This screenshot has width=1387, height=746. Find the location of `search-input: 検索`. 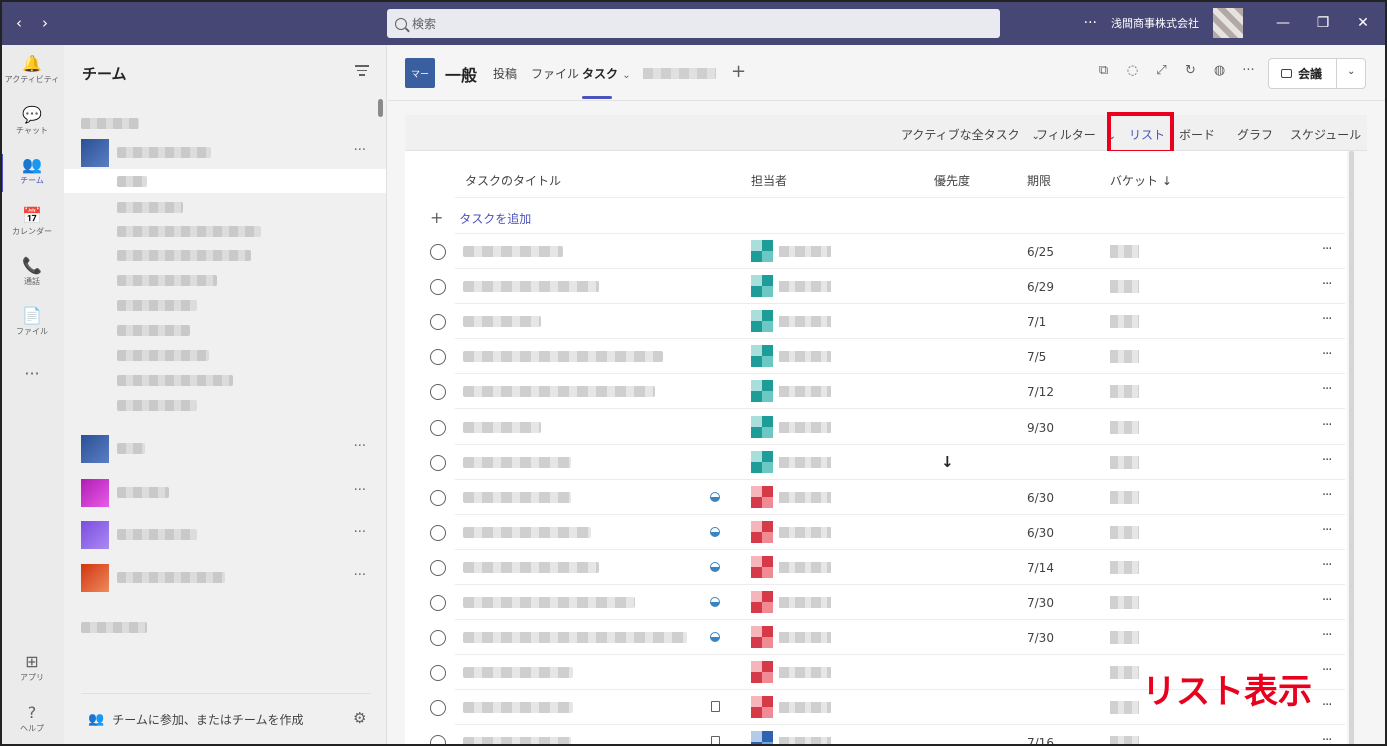

search-input: 検索 is located at coordinates (693, 23).